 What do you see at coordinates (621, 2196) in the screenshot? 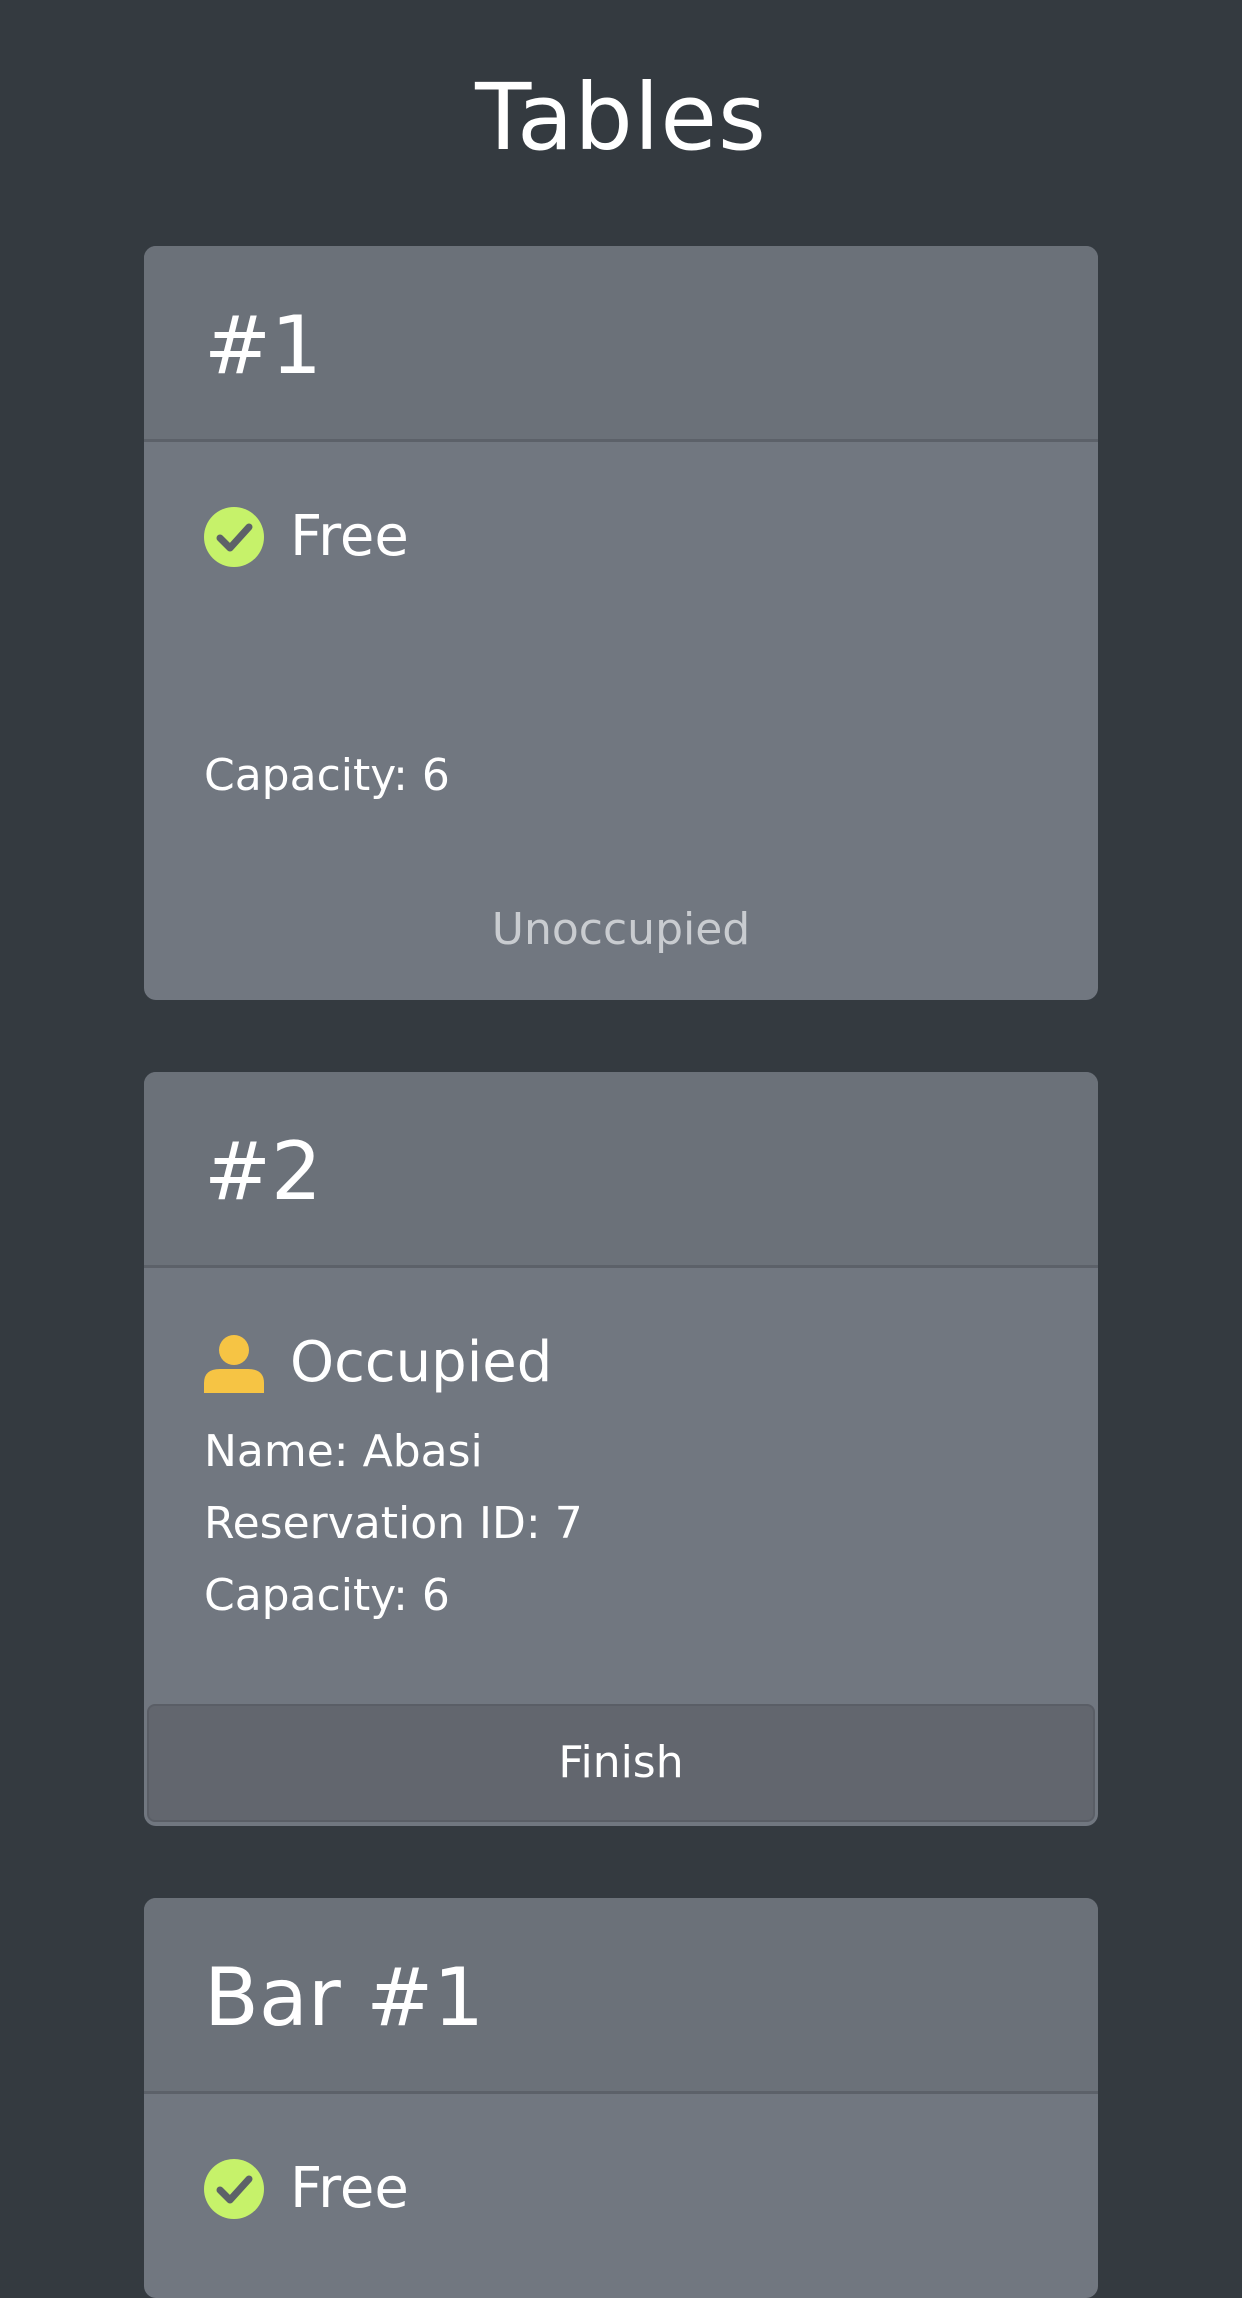
I see `table-card-body: Free` at bounding box center [621, 2196].